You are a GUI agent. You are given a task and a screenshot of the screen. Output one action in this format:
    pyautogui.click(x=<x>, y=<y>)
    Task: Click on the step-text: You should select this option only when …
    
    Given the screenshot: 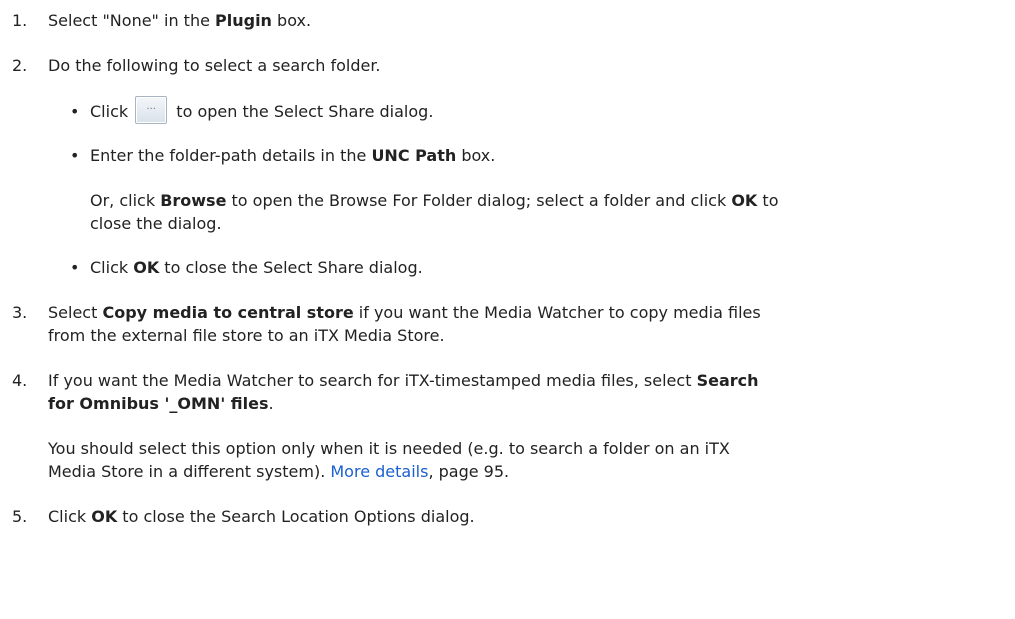 What is the action you would take?
    pyautogui.click(x=389, y=448)
    